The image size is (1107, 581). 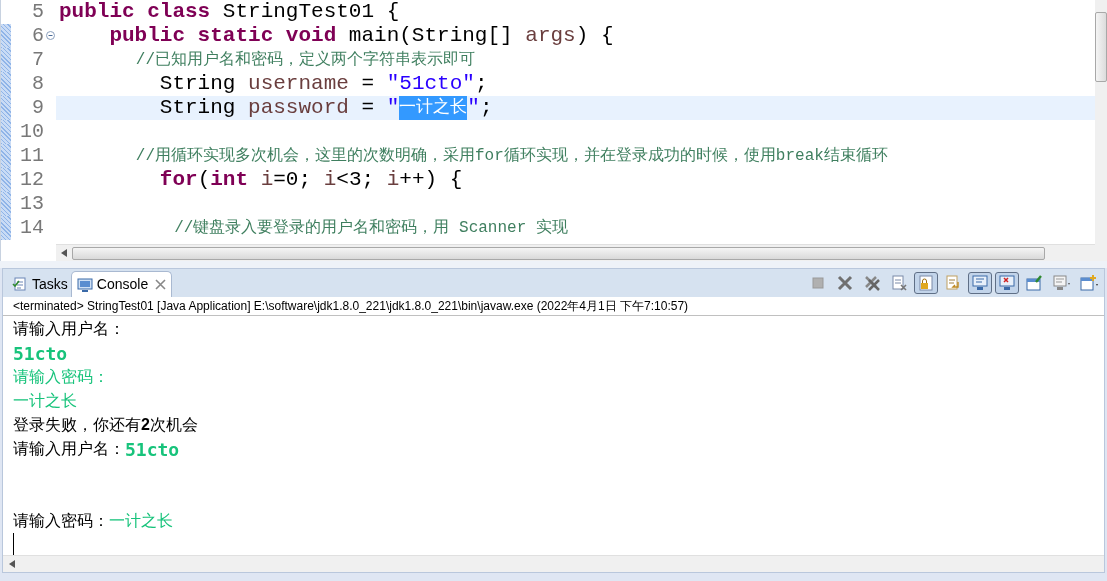 What do you see at coordinates (473, 108) in the screenshot?
I see `code-text: "` at bounding box center [473, 108].